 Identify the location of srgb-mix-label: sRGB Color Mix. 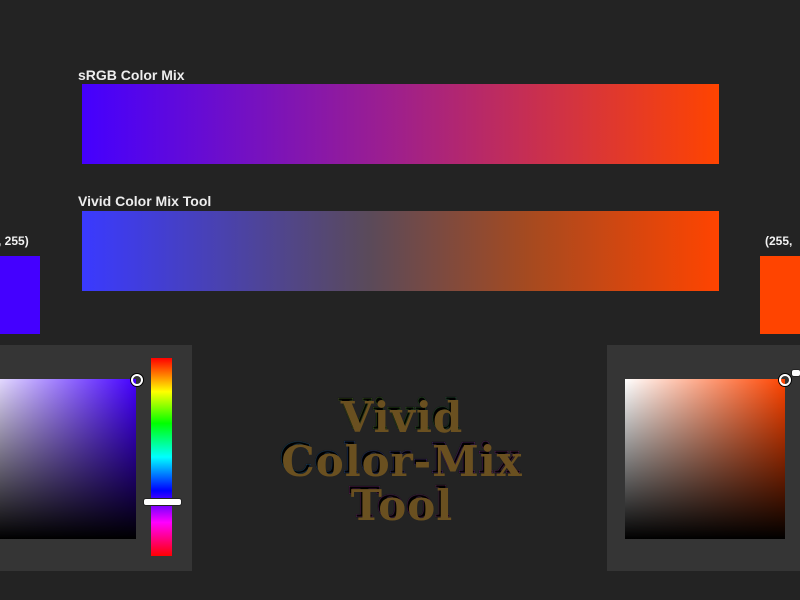
(131, 75).